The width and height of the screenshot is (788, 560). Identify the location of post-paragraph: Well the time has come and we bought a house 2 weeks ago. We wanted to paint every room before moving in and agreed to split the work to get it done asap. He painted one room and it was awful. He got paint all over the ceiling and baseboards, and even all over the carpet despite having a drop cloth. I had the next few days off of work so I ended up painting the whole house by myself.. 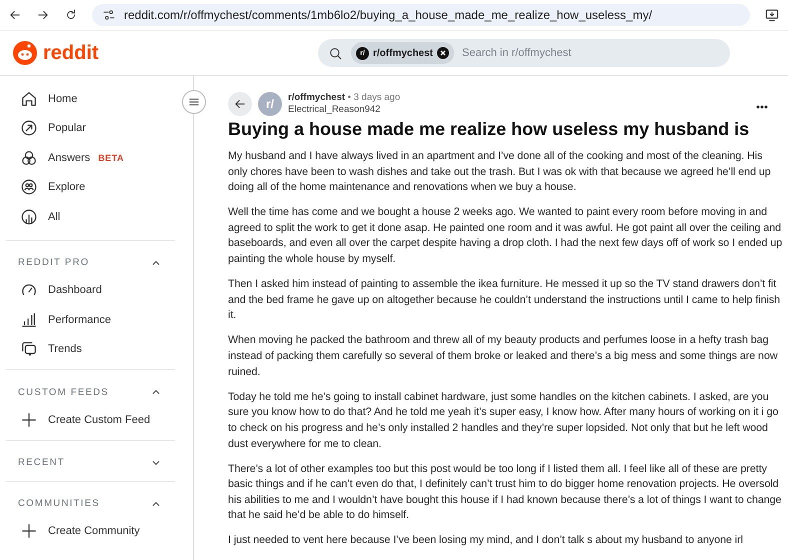
(506, 236).